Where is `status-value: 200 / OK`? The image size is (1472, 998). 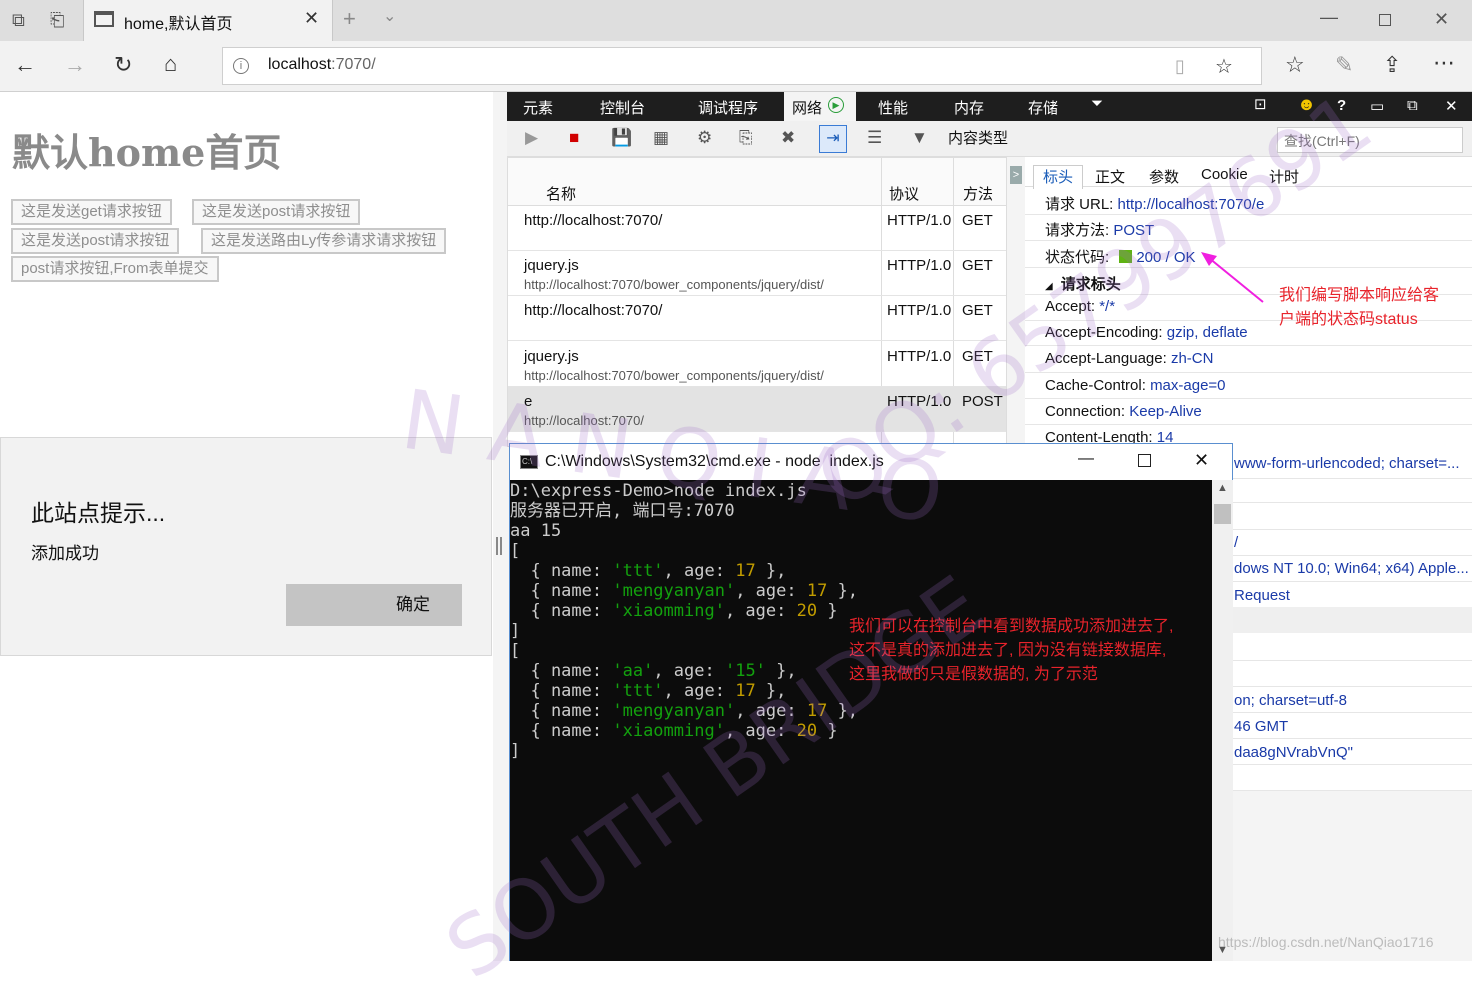
status-value: 200 / OK is located at coordinates (1166, 257).